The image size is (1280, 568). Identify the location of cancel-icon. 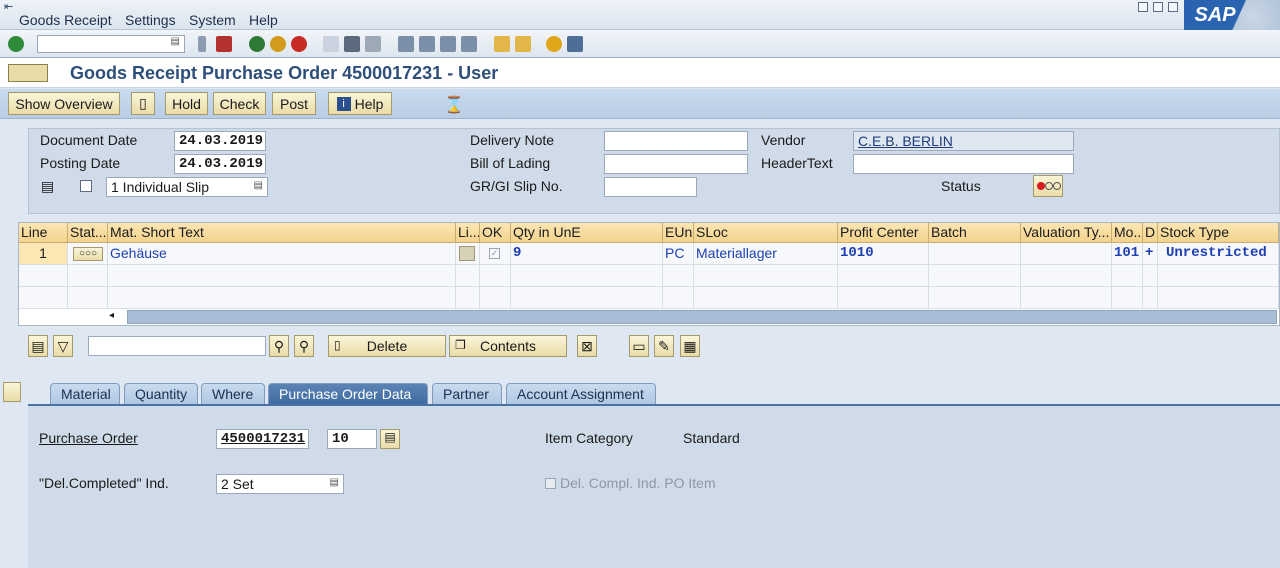
(299, 44).